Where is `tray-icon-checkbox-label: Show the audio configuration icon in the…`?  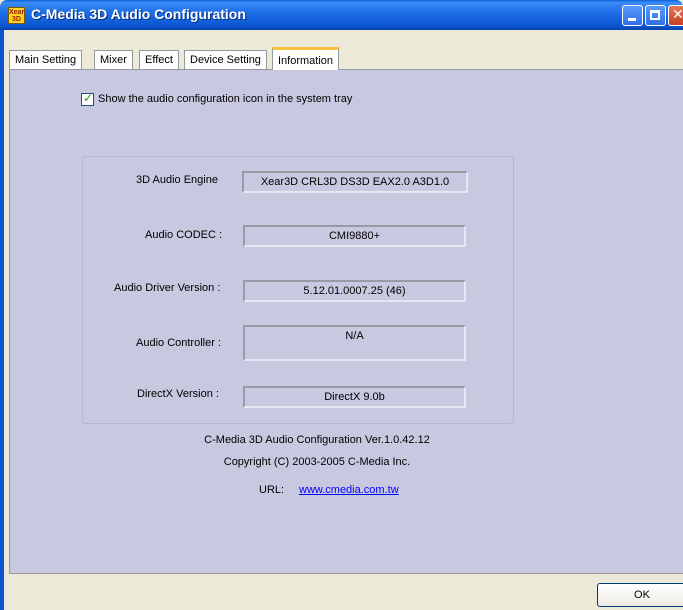 tray-icon-checkbox-label: Show the audio configuration icon in the… is located at coordinates (225, 99).